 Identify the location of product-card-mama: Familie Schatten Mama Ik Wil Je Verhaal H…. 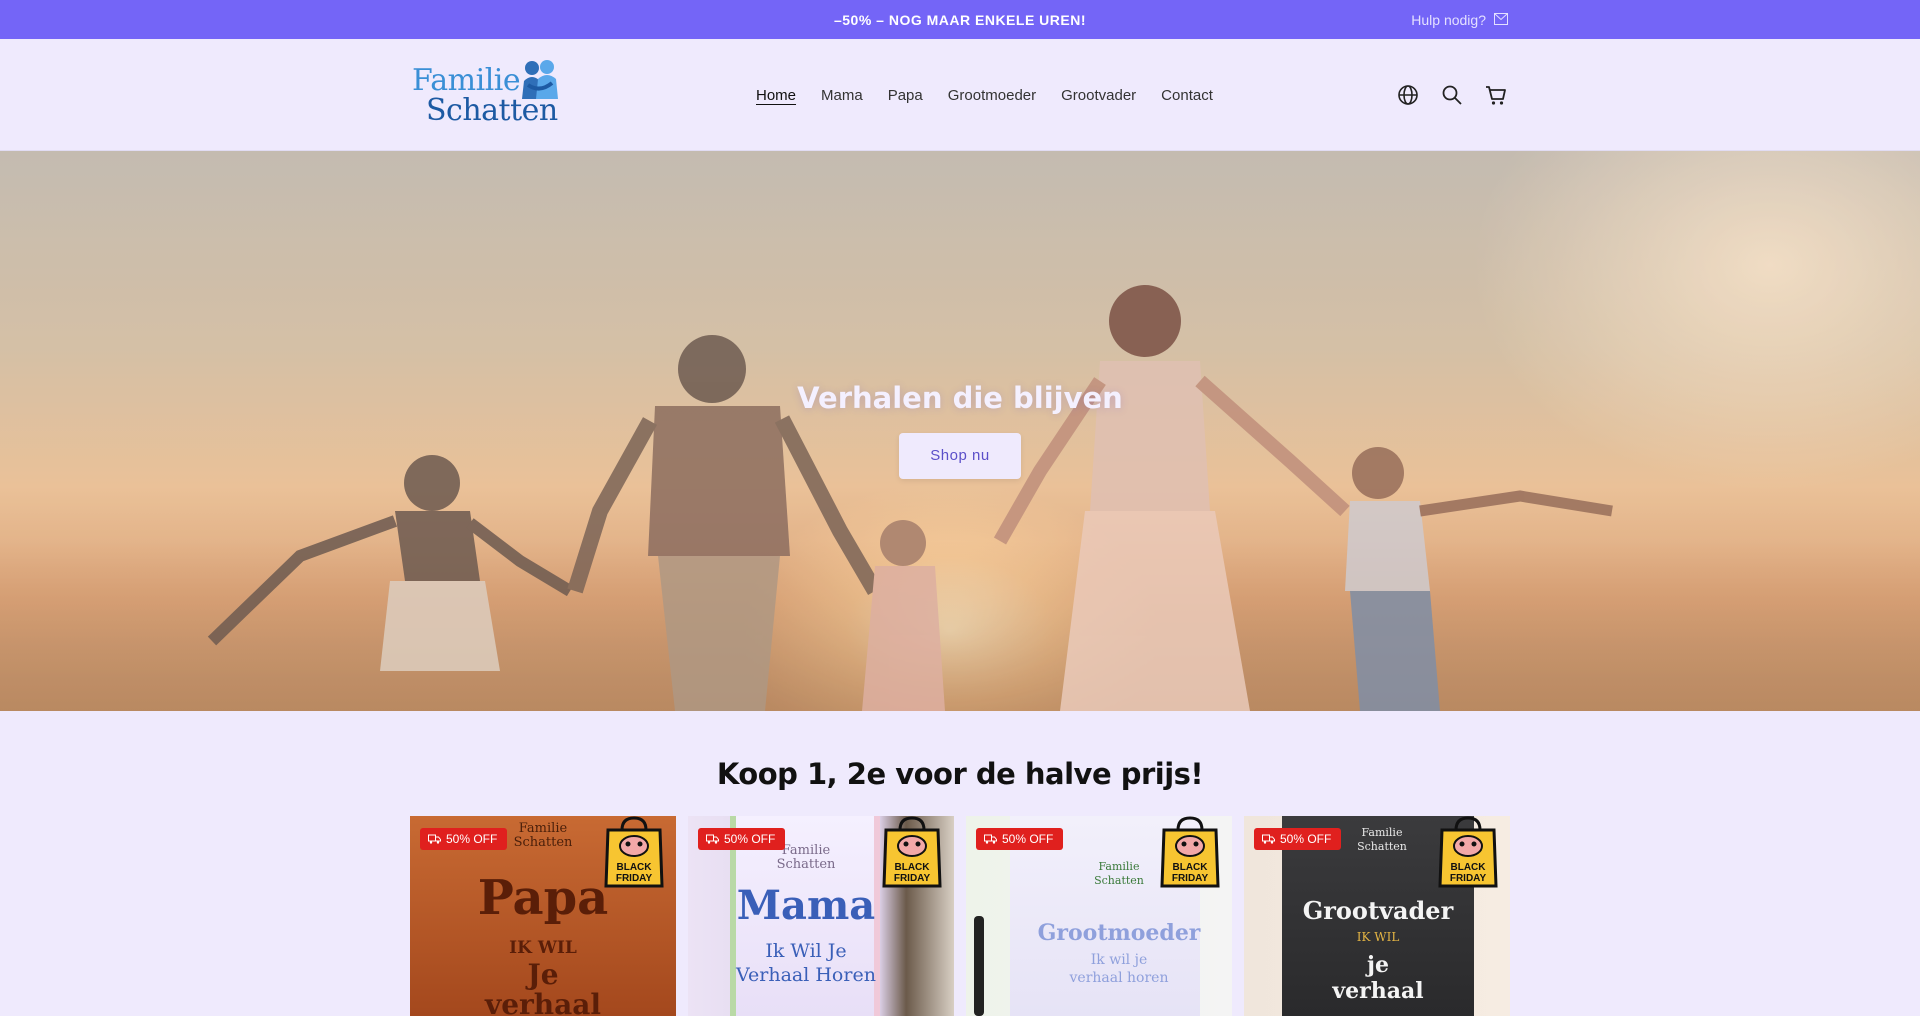
(821, 916).